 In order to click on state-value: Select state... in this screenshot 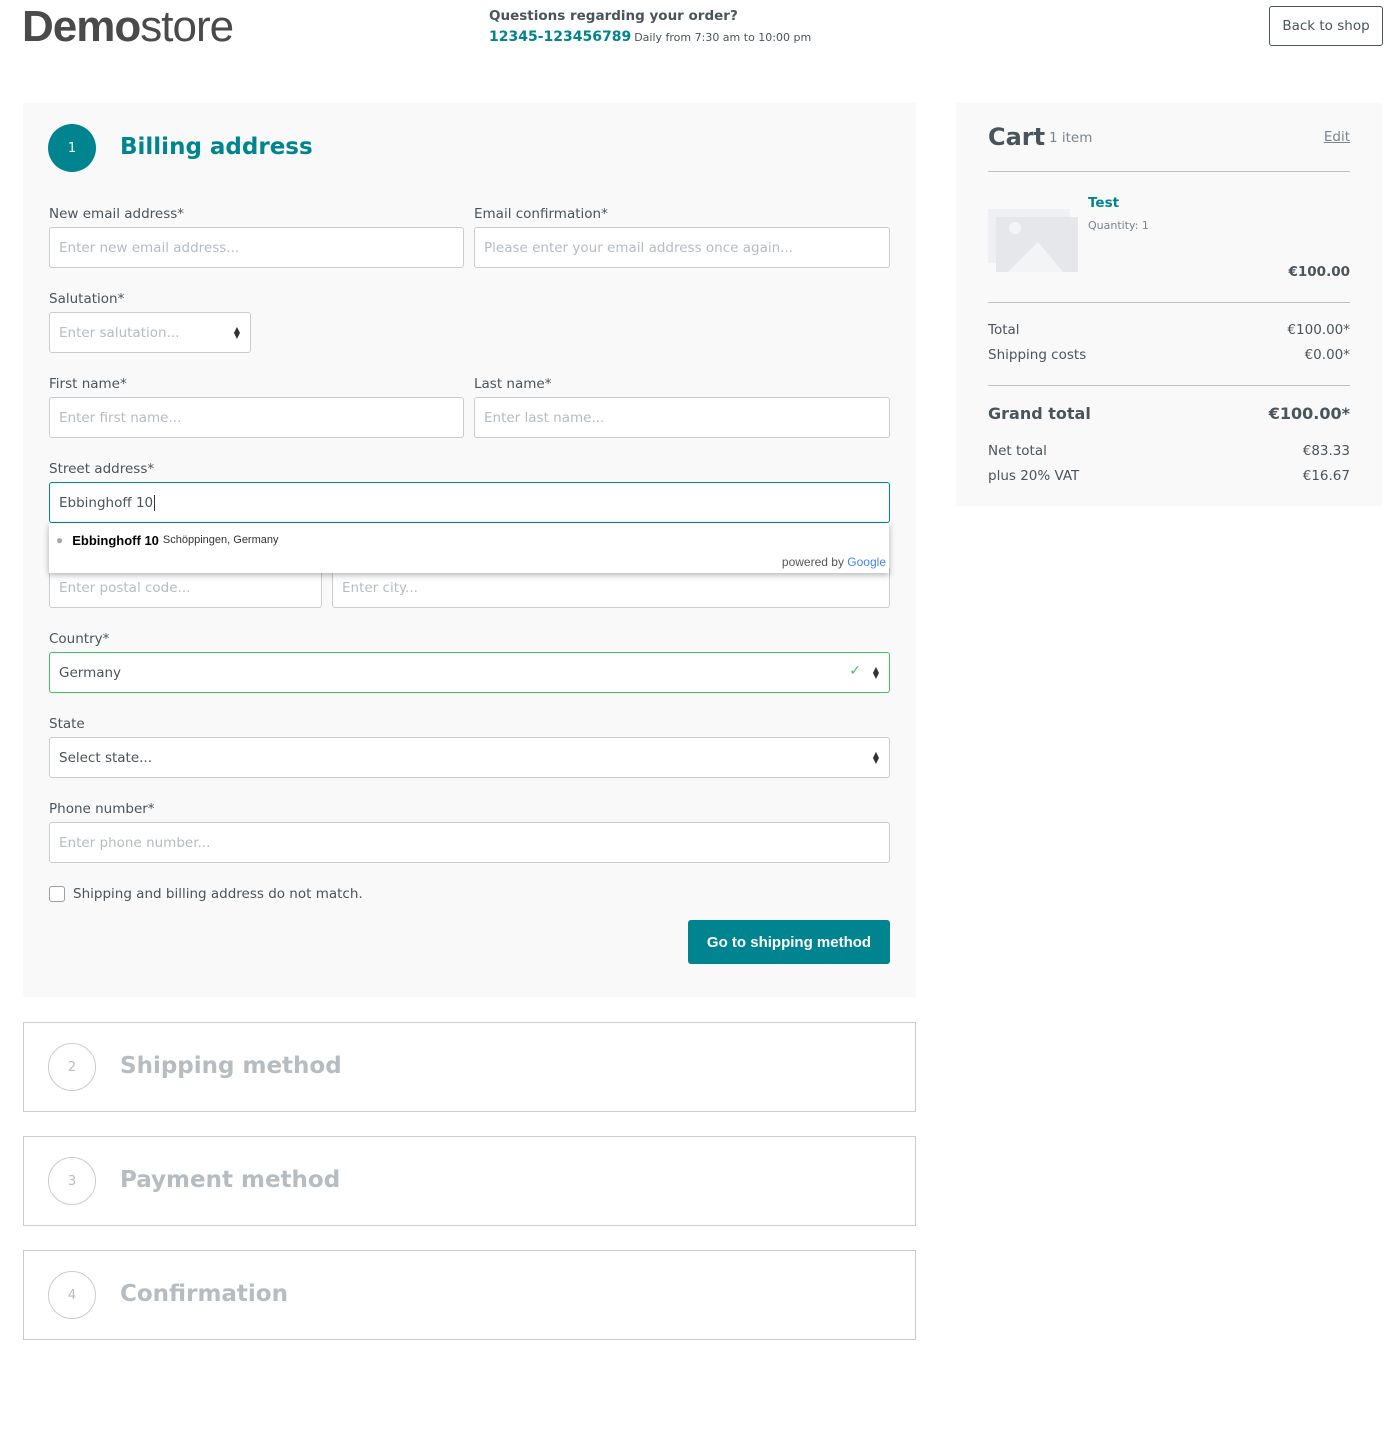, I will do `click(106, 757)`.